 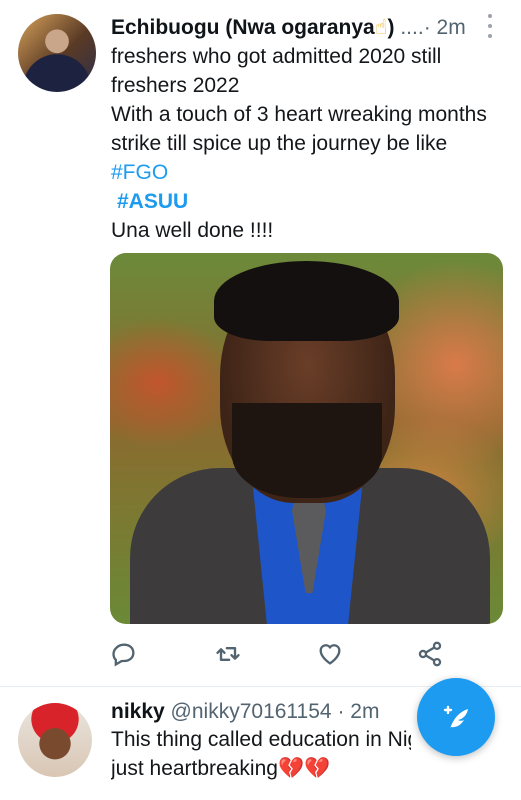 What do you see at coordinates (306, 301) in the screenshot?
I see `image-hair` at bounding box center [306, 301].